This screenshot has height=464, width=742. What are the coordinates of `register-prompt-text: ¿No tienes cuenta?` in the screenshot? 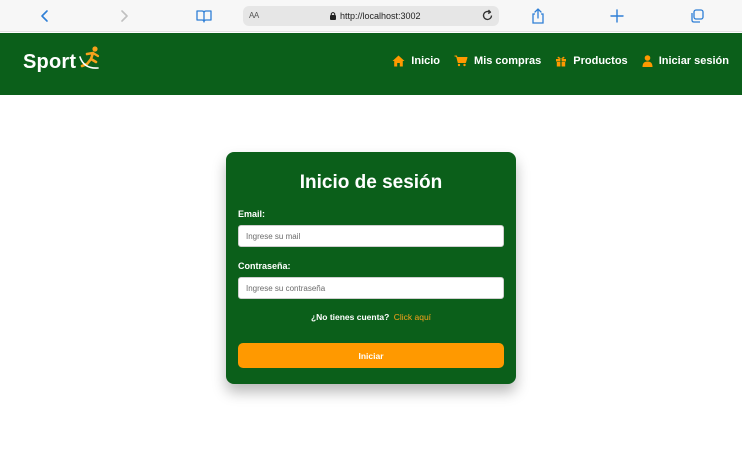 It's located at (350, 317).